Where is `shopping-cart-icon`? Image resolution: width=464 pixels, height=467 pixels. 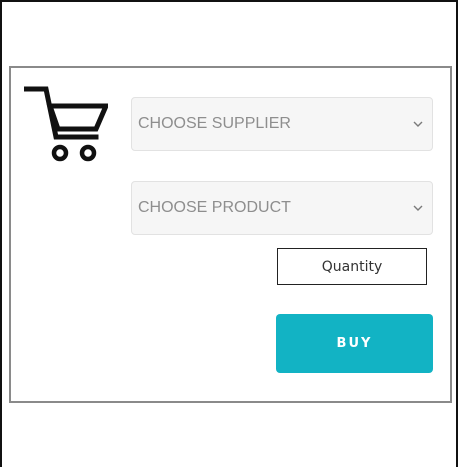
shopping-cart-icon is located at coordinates (66, 124).